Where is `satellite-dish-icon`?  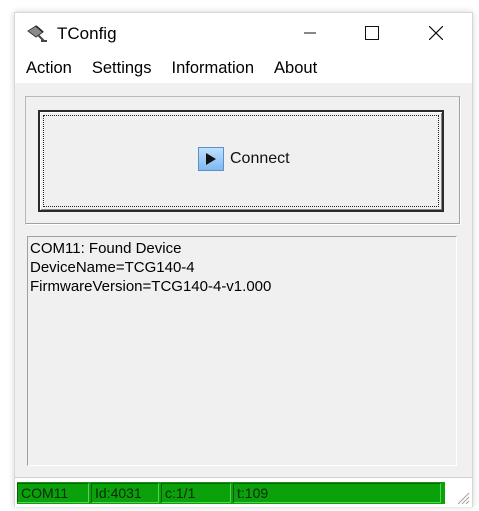 satellite-dish-icon is located at coordinates (37, 33).